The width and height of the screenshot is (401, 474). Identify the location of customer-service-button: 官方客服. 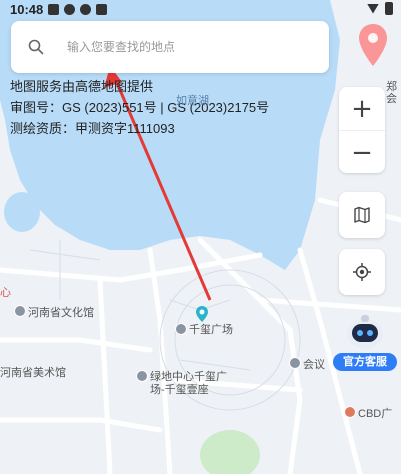
(365, 342).